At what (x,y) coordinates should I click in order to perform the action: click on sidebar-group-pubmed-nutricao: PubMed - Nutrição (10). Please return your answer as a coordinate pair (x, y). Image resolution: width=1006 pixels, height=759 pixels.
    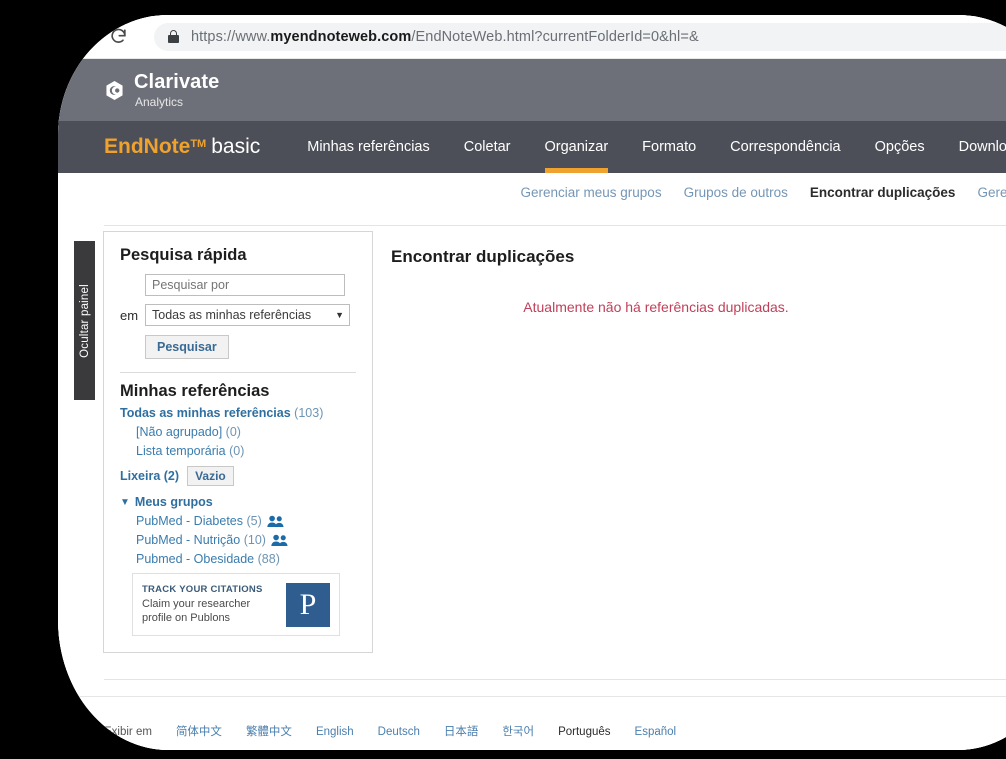
    Looking at the image, I should click on (246, 540).